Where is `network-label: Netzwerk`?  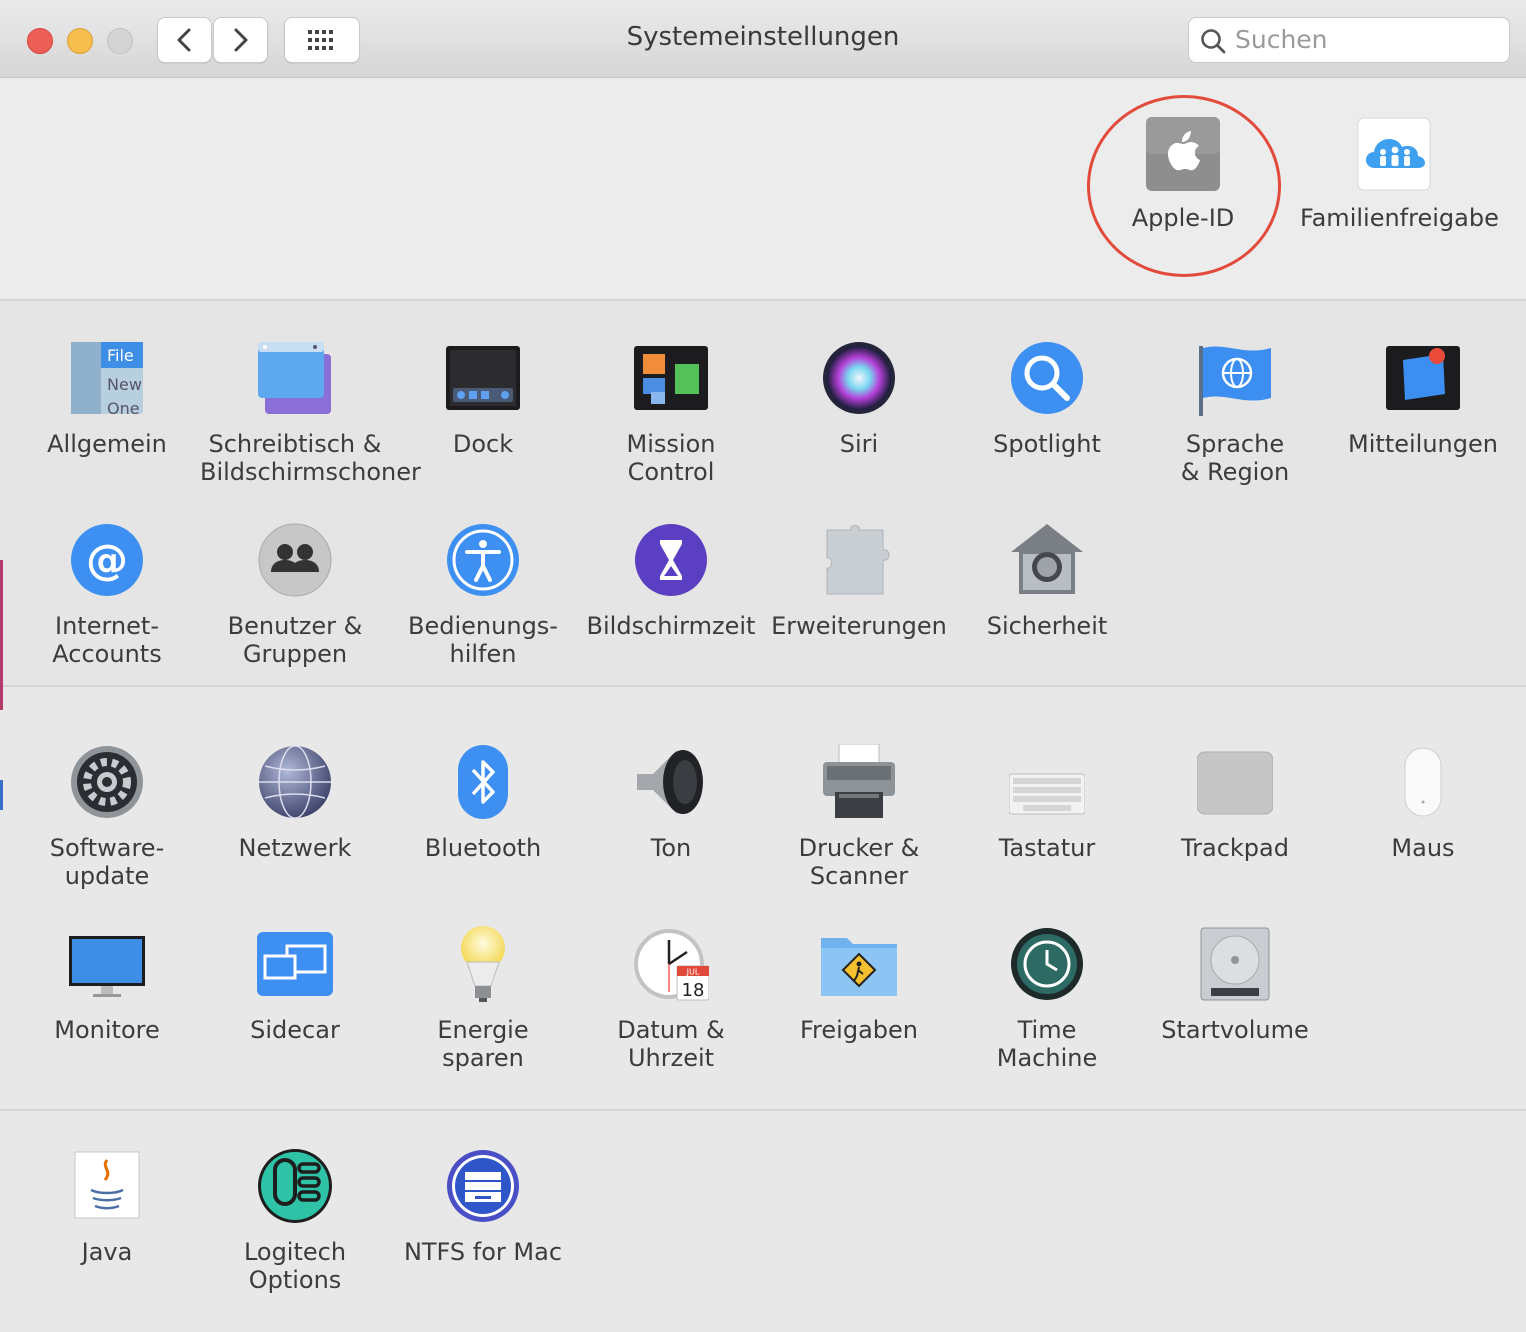 network-label: Netzwerk is located at coordinates (295, 848).